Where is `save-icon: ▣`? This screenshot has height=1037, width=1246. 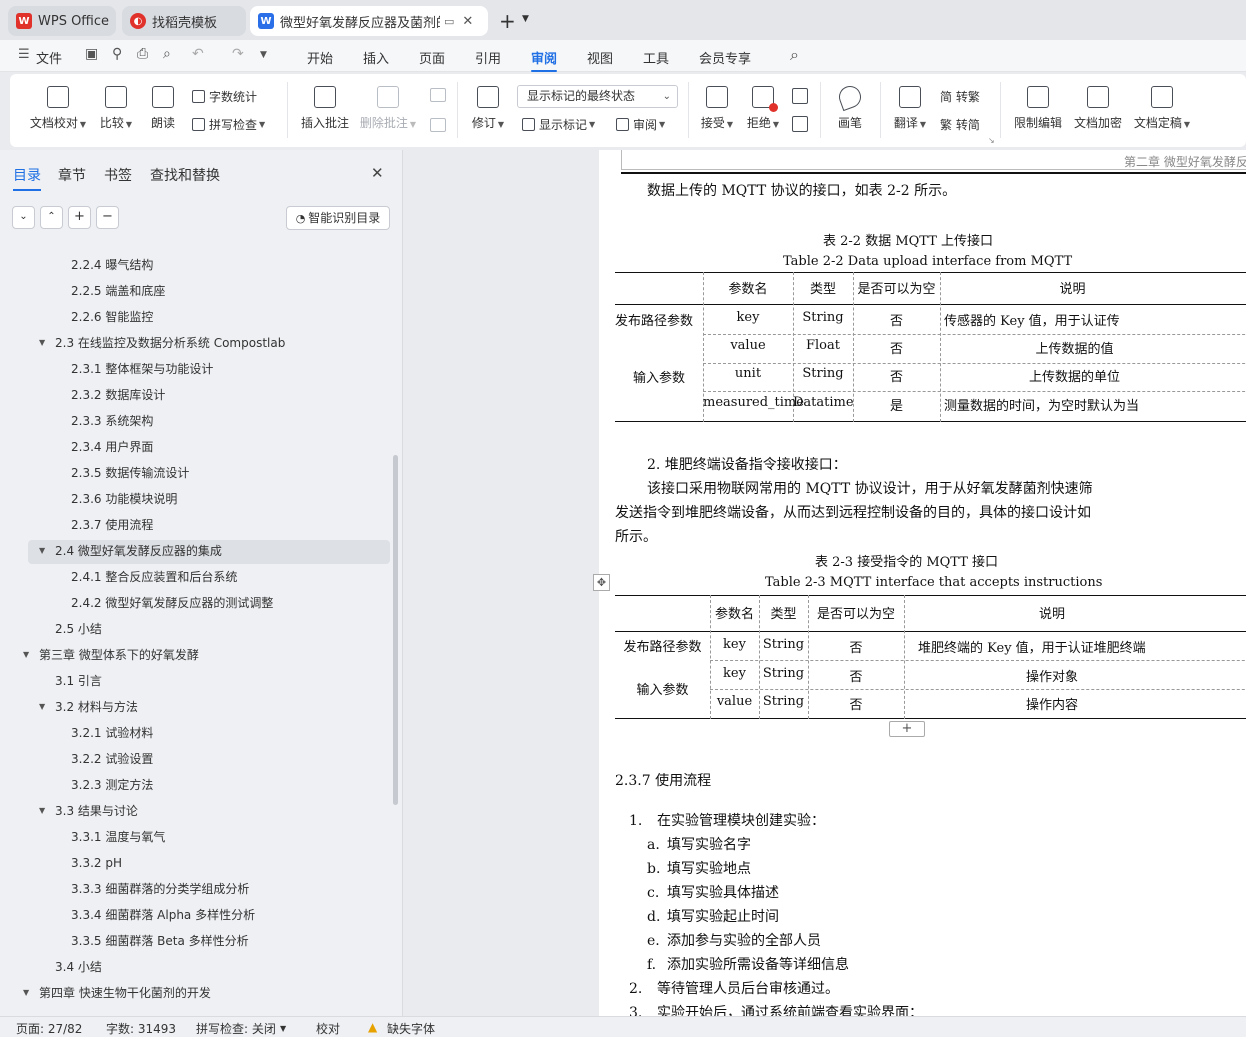
save-icon: ▣ is located at coordinates (91, 54).